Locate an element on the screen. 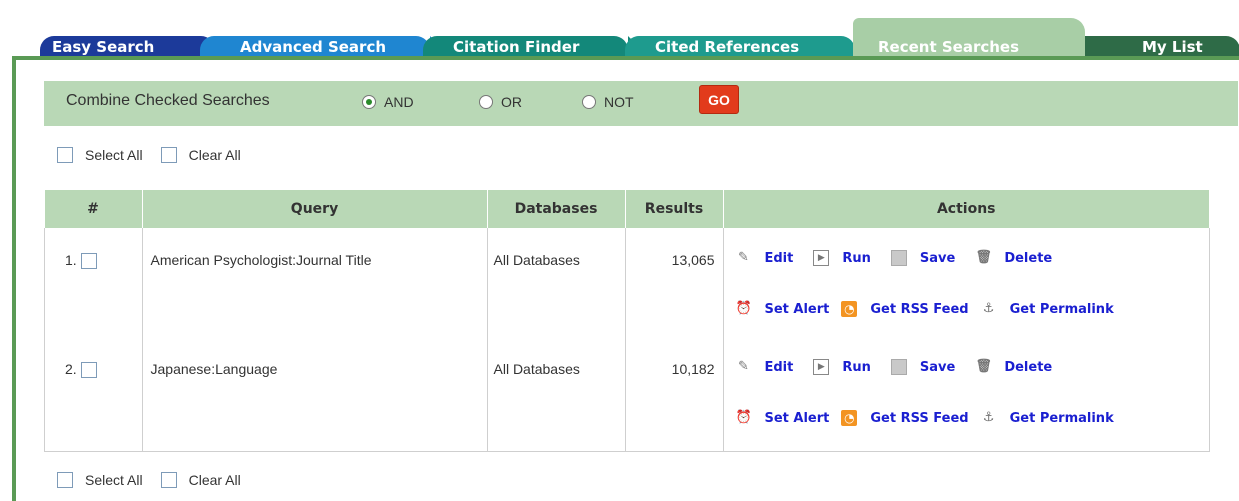 The height and width of the screenshot is (501, 1239). tab-recent-searches: Recent Searches is located at coordinates (969, 38).